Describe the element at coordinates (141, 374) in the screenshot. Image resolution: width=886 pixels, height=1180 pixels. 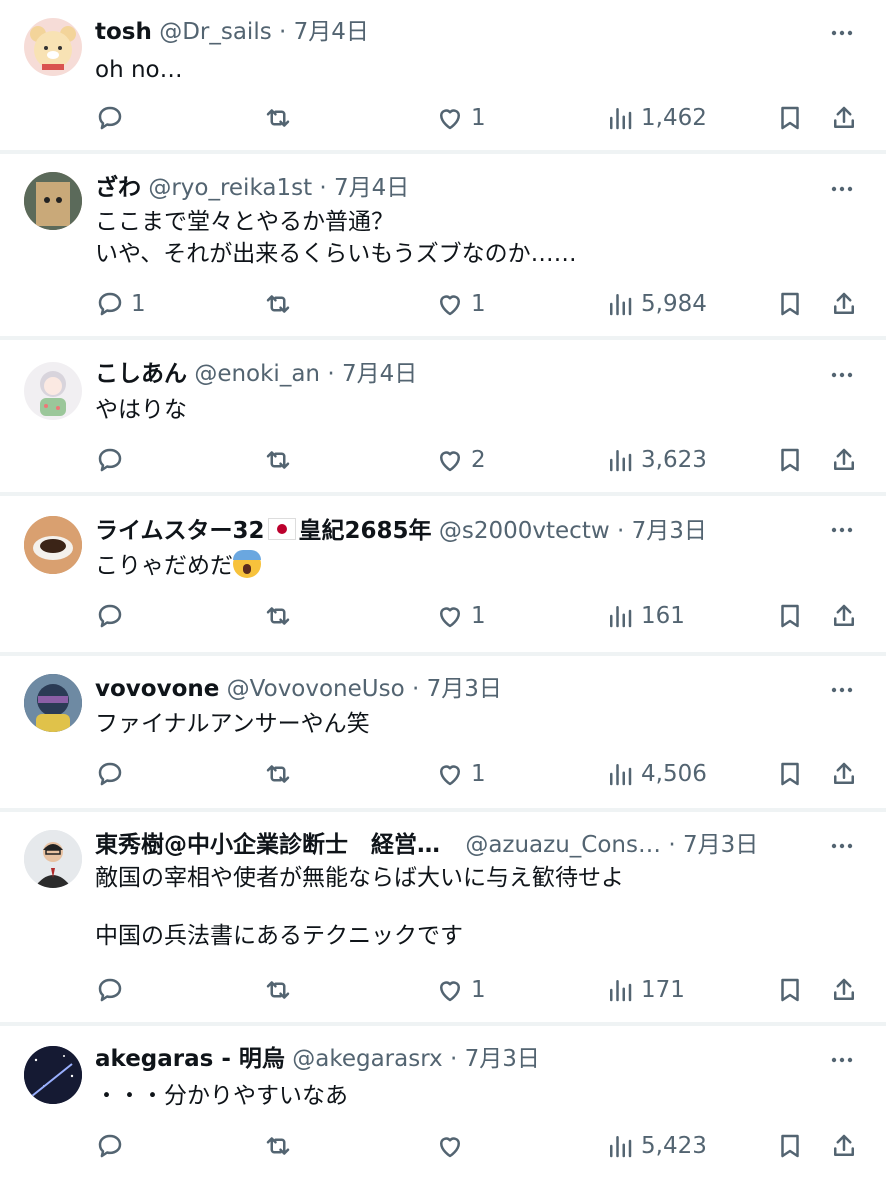
I see `display-name: こしあん` at that location.